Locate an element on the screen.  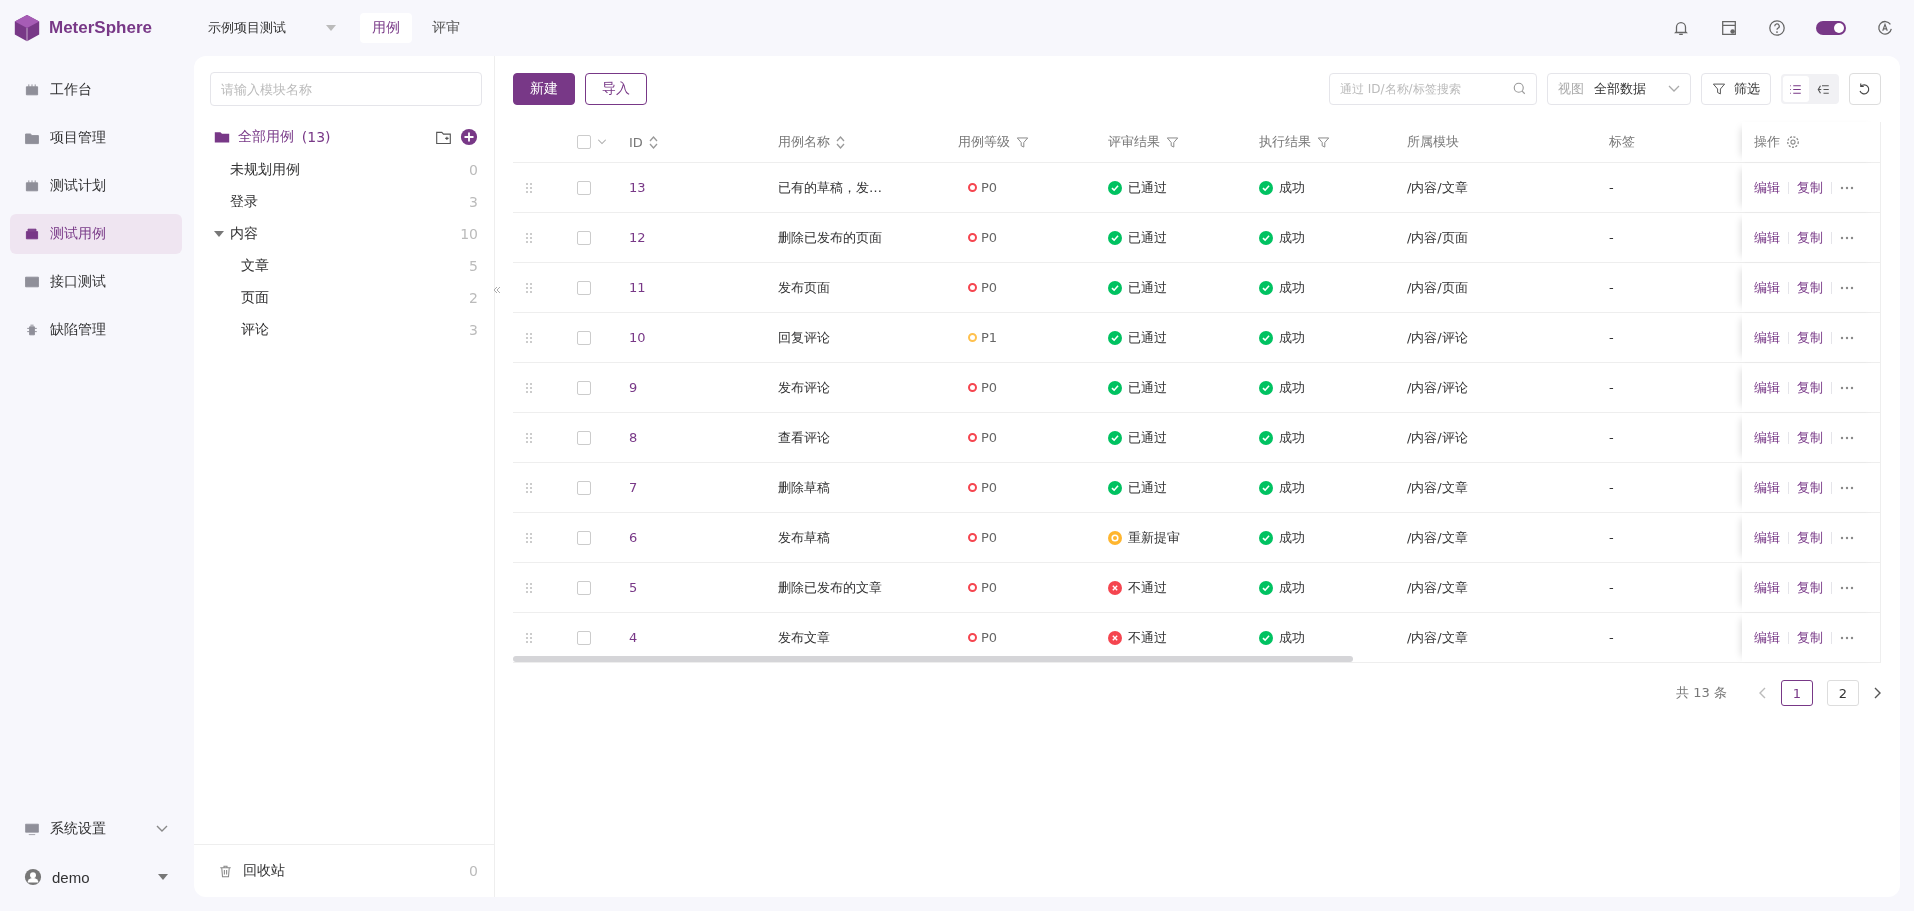
previous-page-icon is located at coordinates (1763, 693).